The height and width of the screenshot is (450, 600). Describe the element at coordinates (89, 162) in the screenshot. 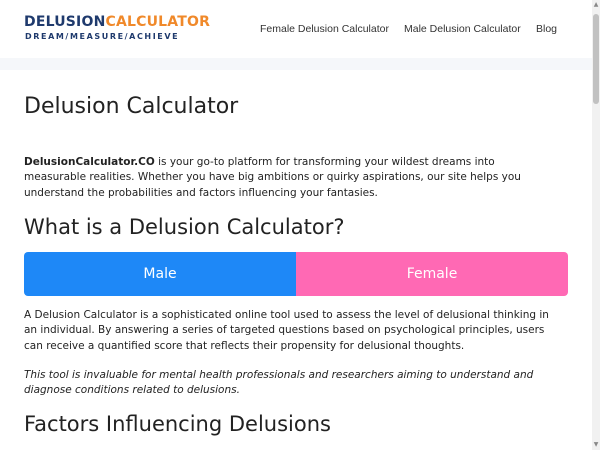

I see `intro-site-name: DelusionCalculator.CO` at that location.